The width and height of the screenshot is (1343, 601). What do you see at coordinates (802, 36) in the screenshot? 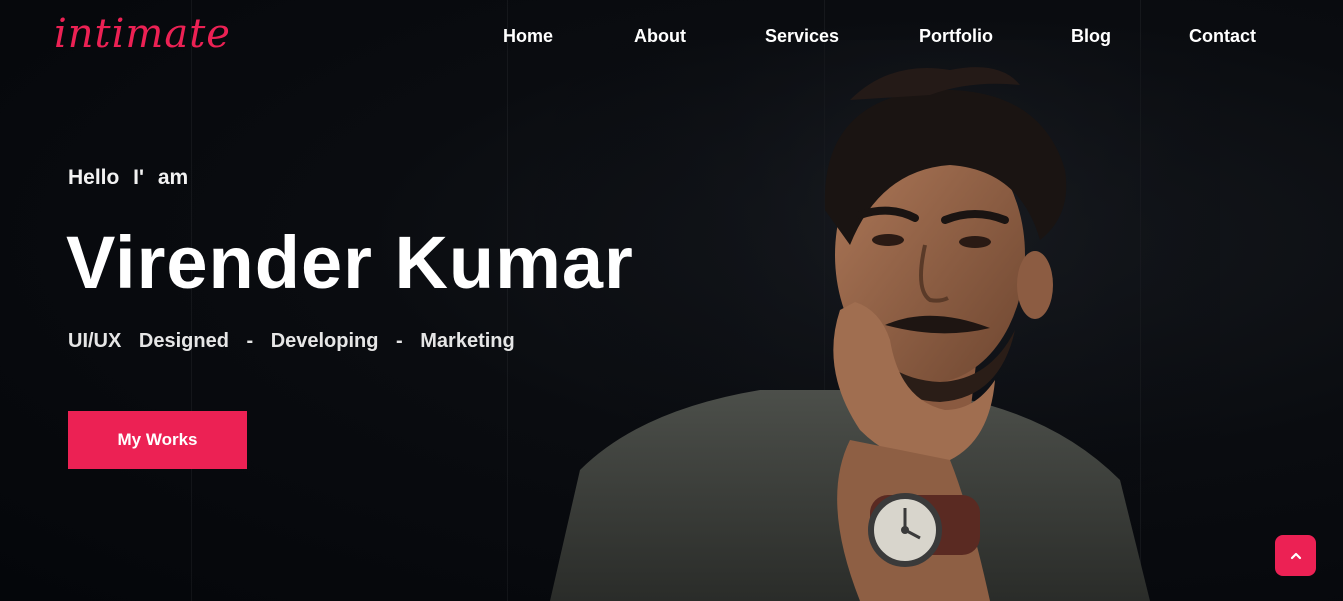
I see `nav-item-services: Services` at bounding box center [802, 36].